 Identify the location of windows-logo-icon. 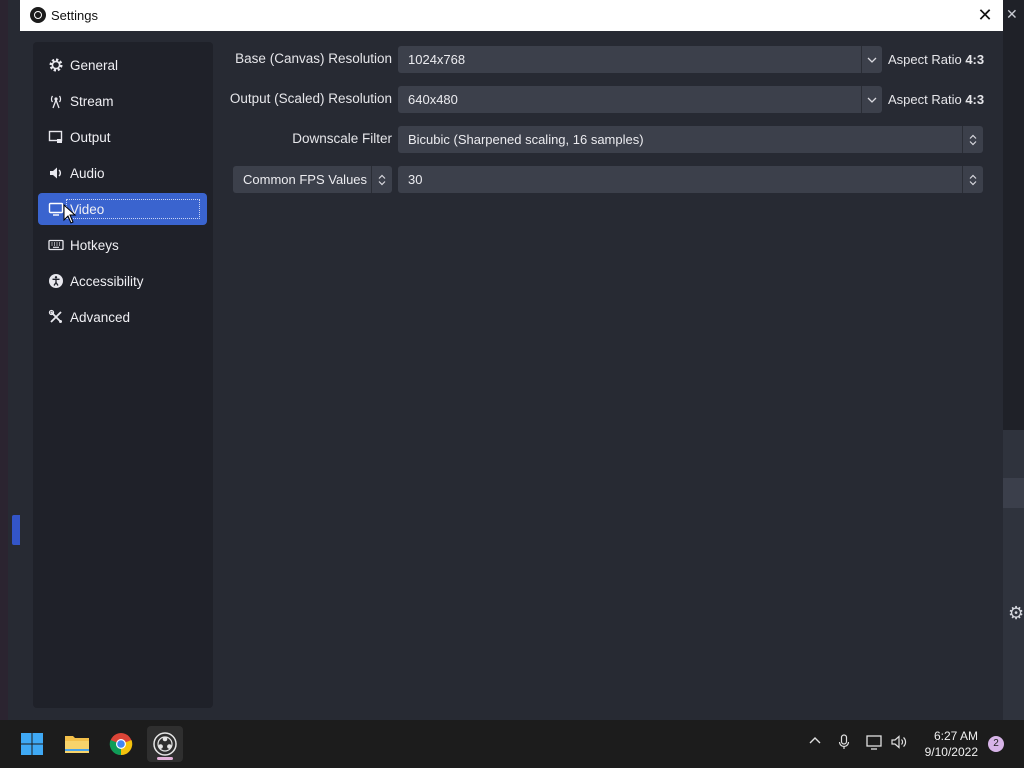
(32, 744).